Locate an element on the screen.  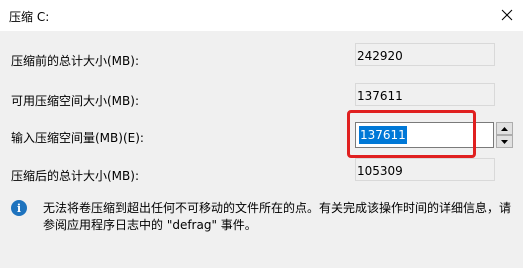
close-icon is located at coordinates (507, 15).